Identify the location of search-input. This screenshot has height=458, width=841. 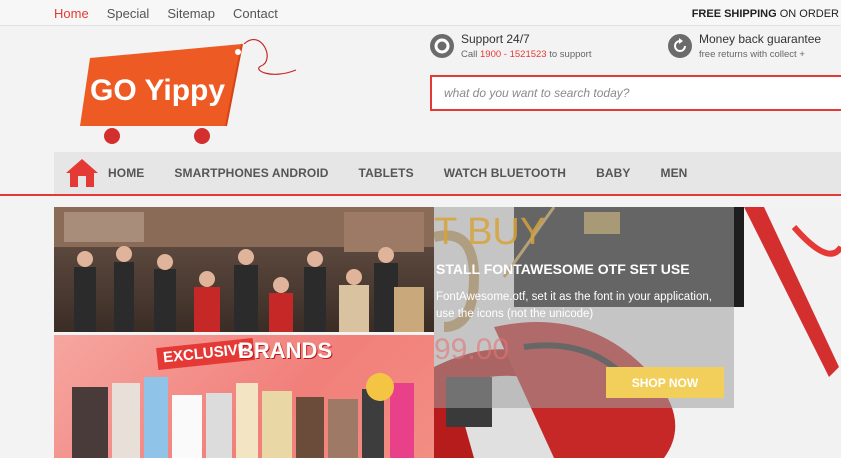
(636, 93).